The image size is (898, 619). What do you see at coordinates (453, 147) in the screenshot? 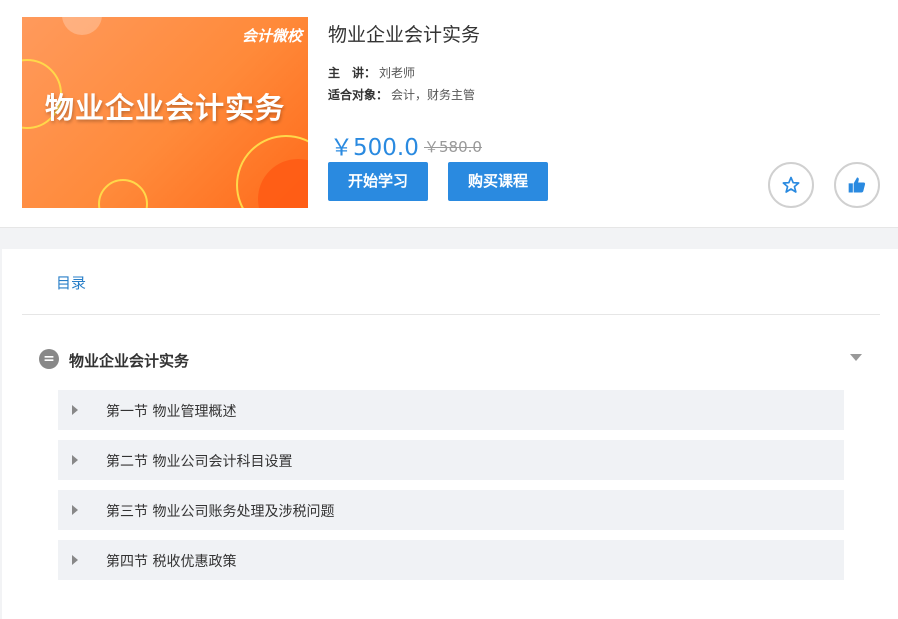
I see `original-price: ￥580.0` at bounding box center [453, 147].